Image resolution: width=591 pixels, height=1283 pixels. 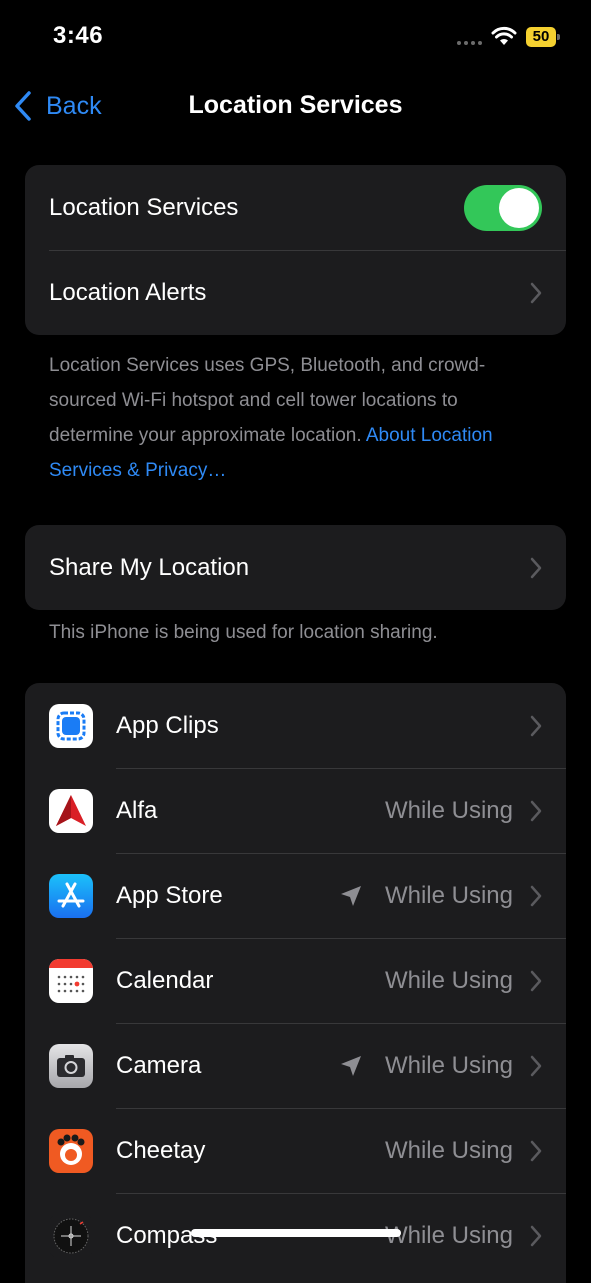 What do you see at coordinates (144, 207) in the screenshot?
I see `location-services-label: Location Services` at bounding box center [144, 207].